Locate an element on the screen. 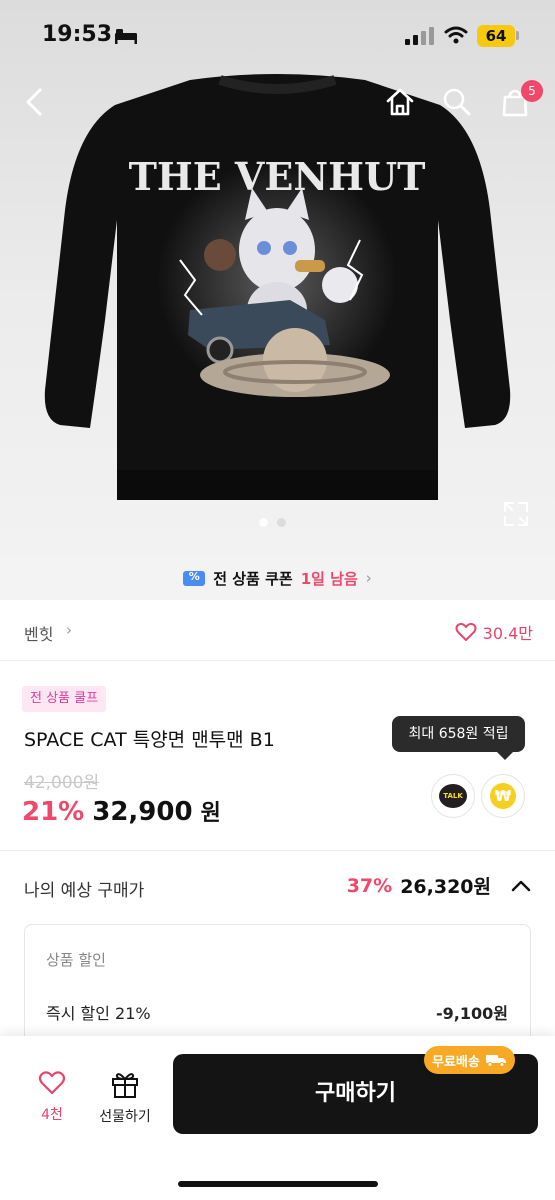 The image size is (555, 1200). instant-discount-value: -9,100원 is located at coordinates (472, 1013).